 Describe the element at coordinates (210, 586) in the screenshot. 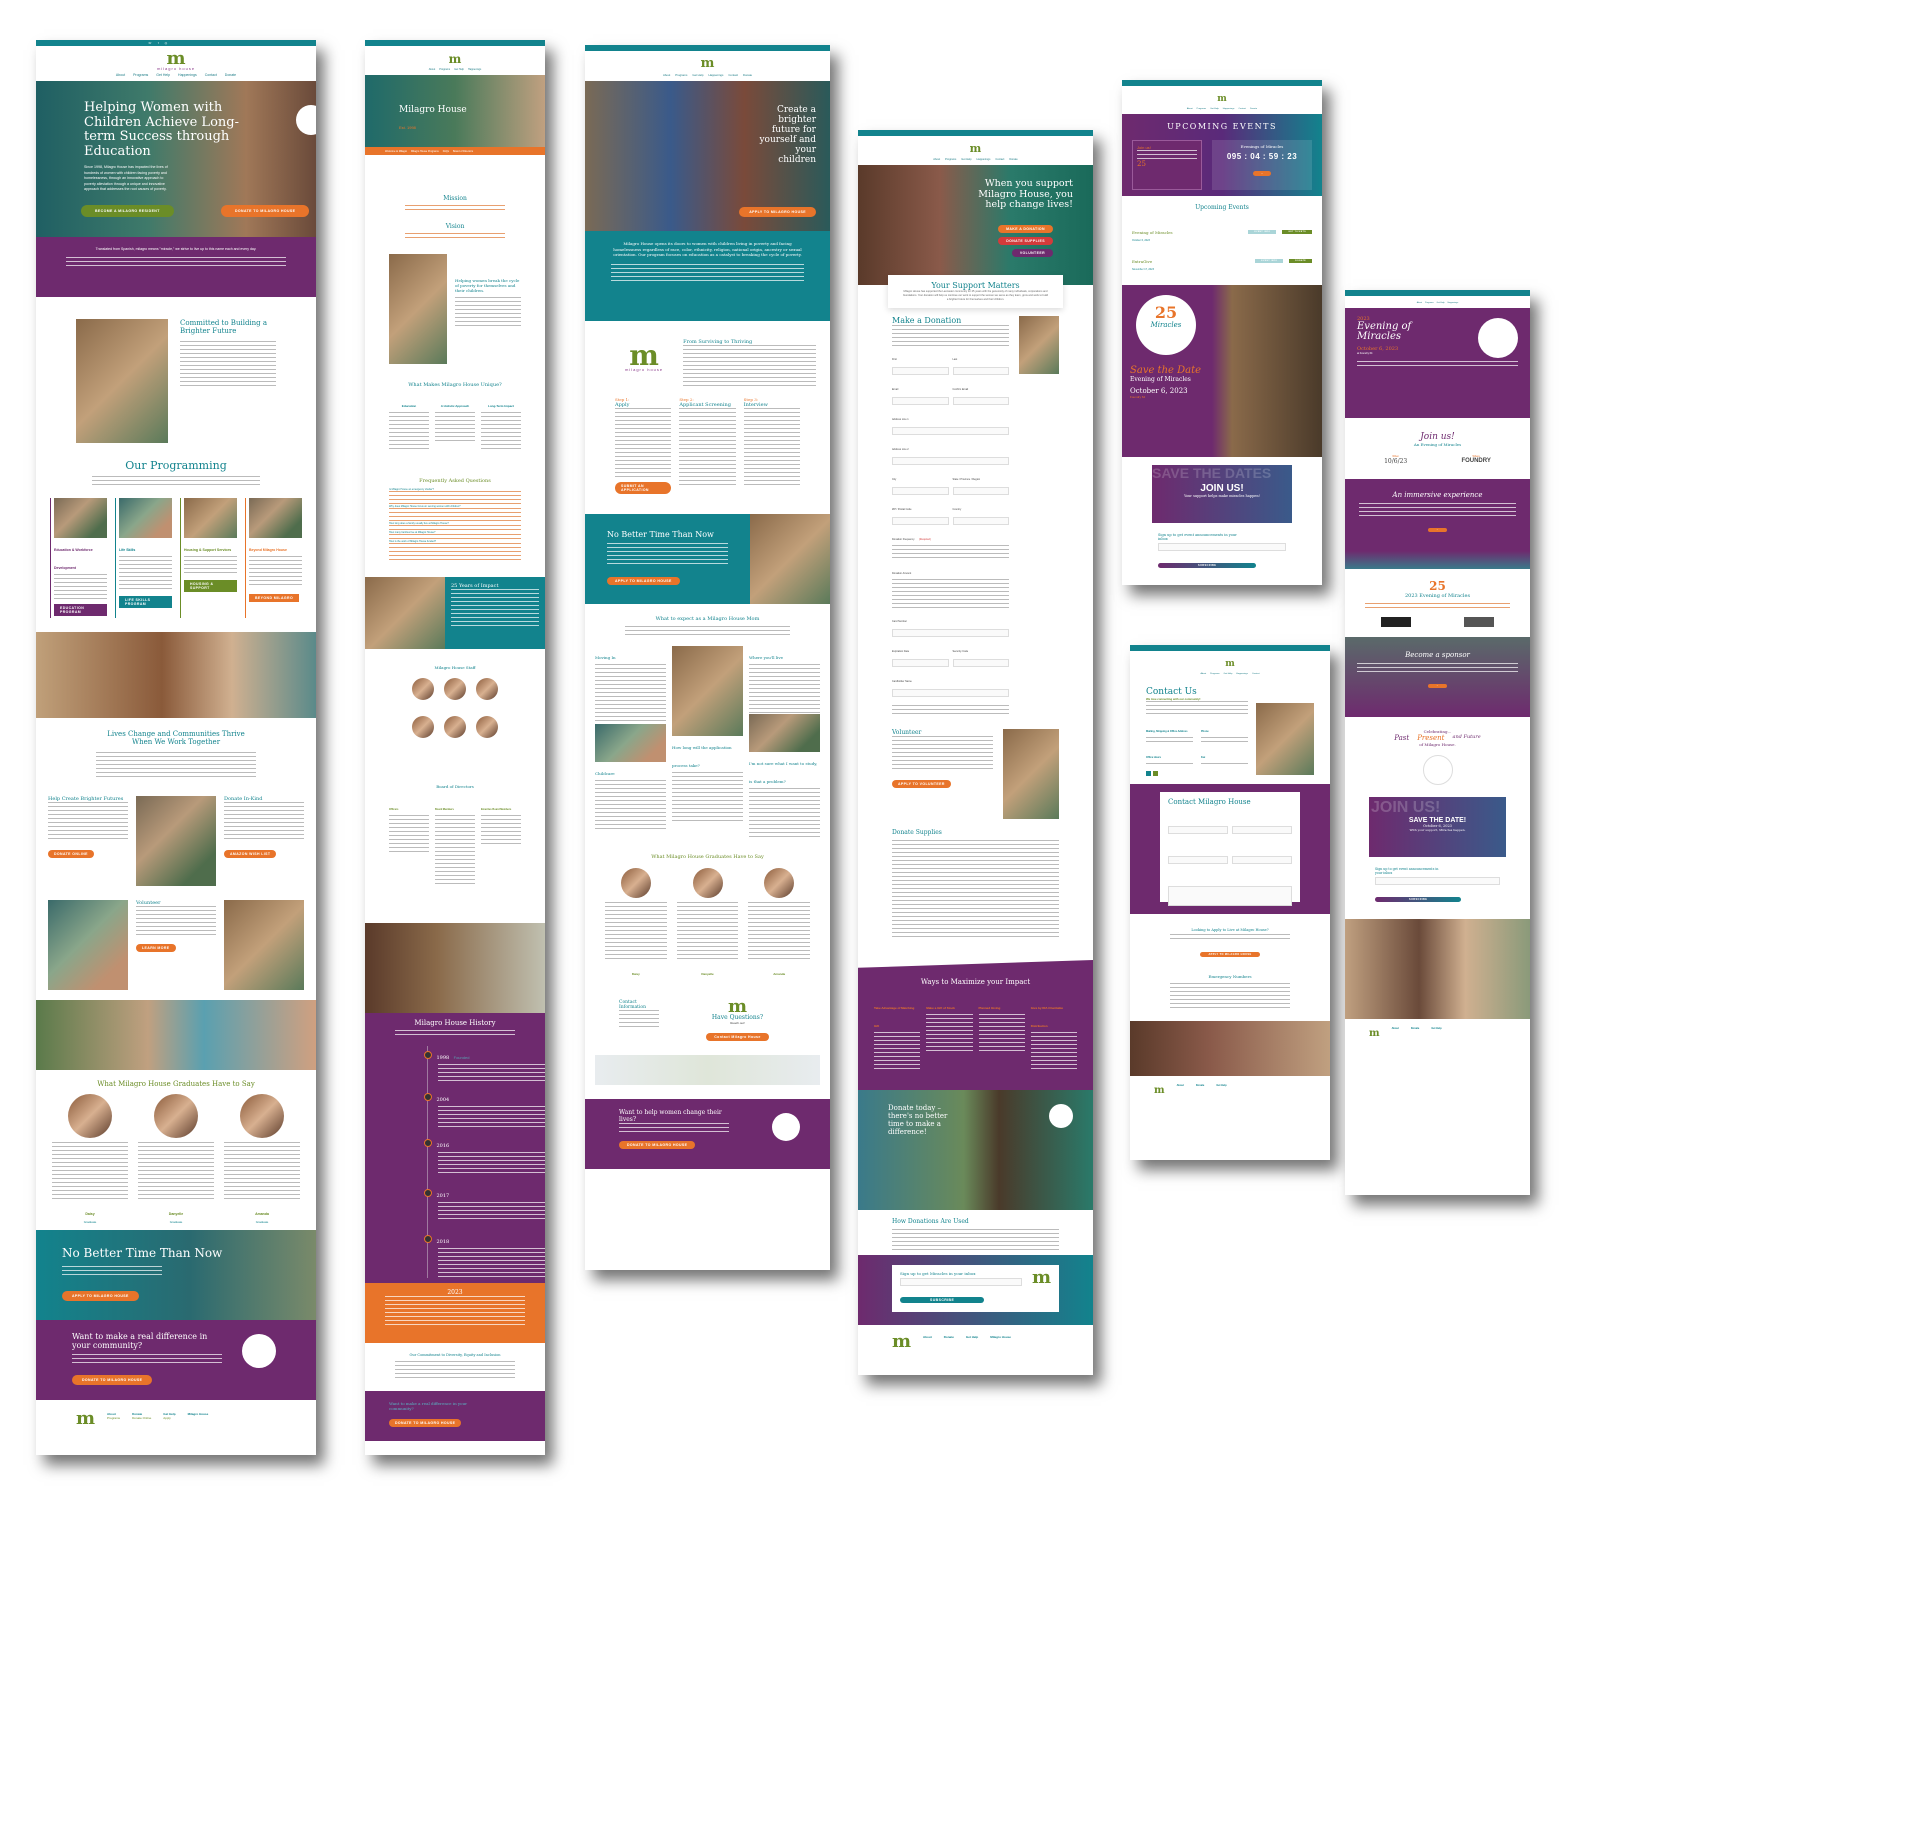

I see `program-button: Housing & Support` at that location.